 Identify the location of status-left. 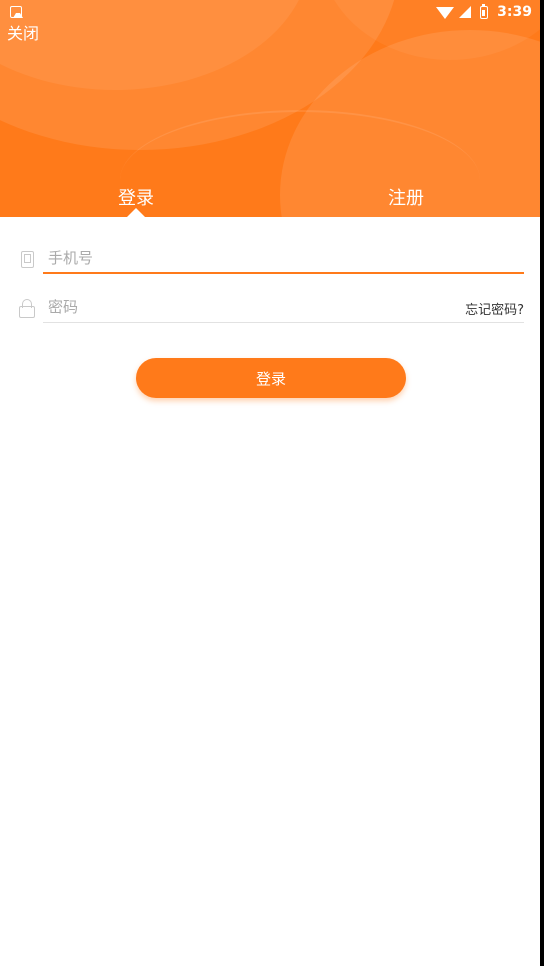
(16, 12).